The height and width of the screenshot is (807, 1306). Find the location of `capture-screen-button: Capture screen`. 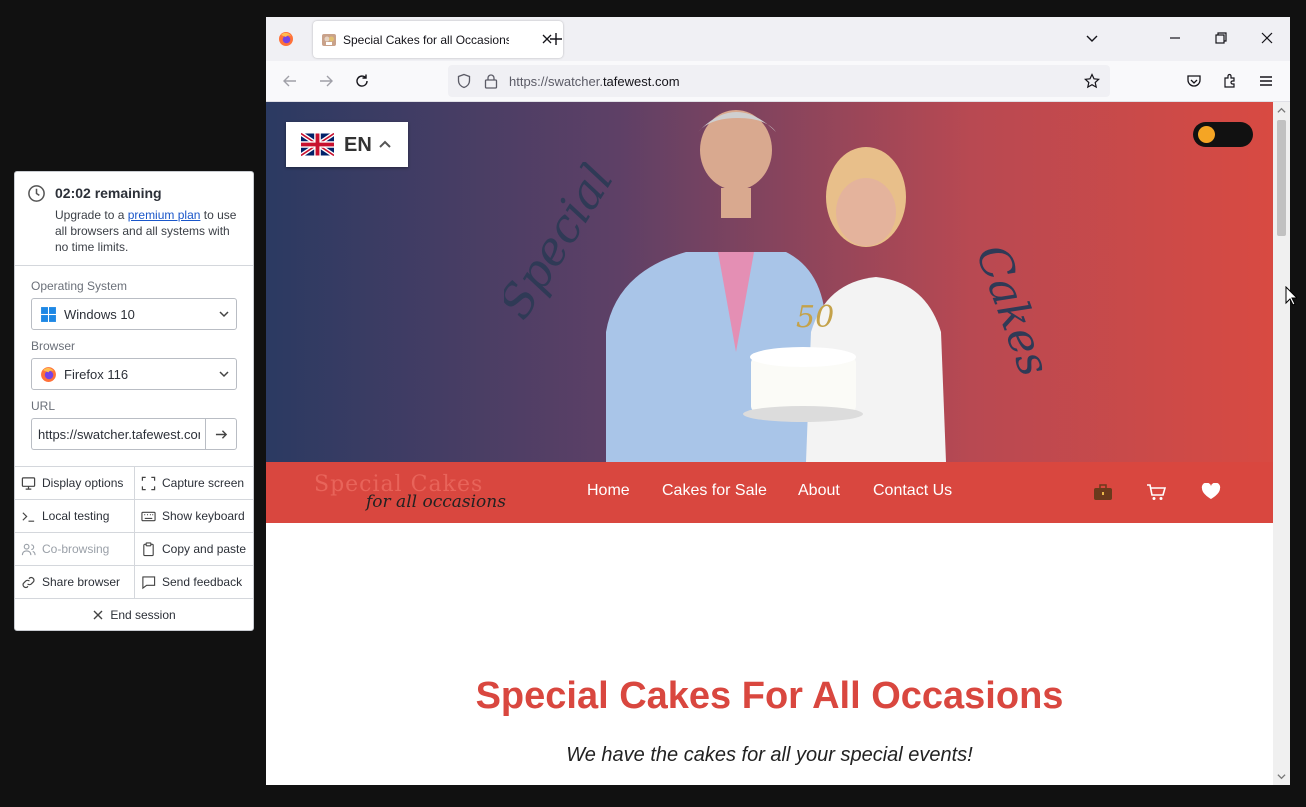

capture-screen-button: Capture screen is located at coordinates (193, 483).